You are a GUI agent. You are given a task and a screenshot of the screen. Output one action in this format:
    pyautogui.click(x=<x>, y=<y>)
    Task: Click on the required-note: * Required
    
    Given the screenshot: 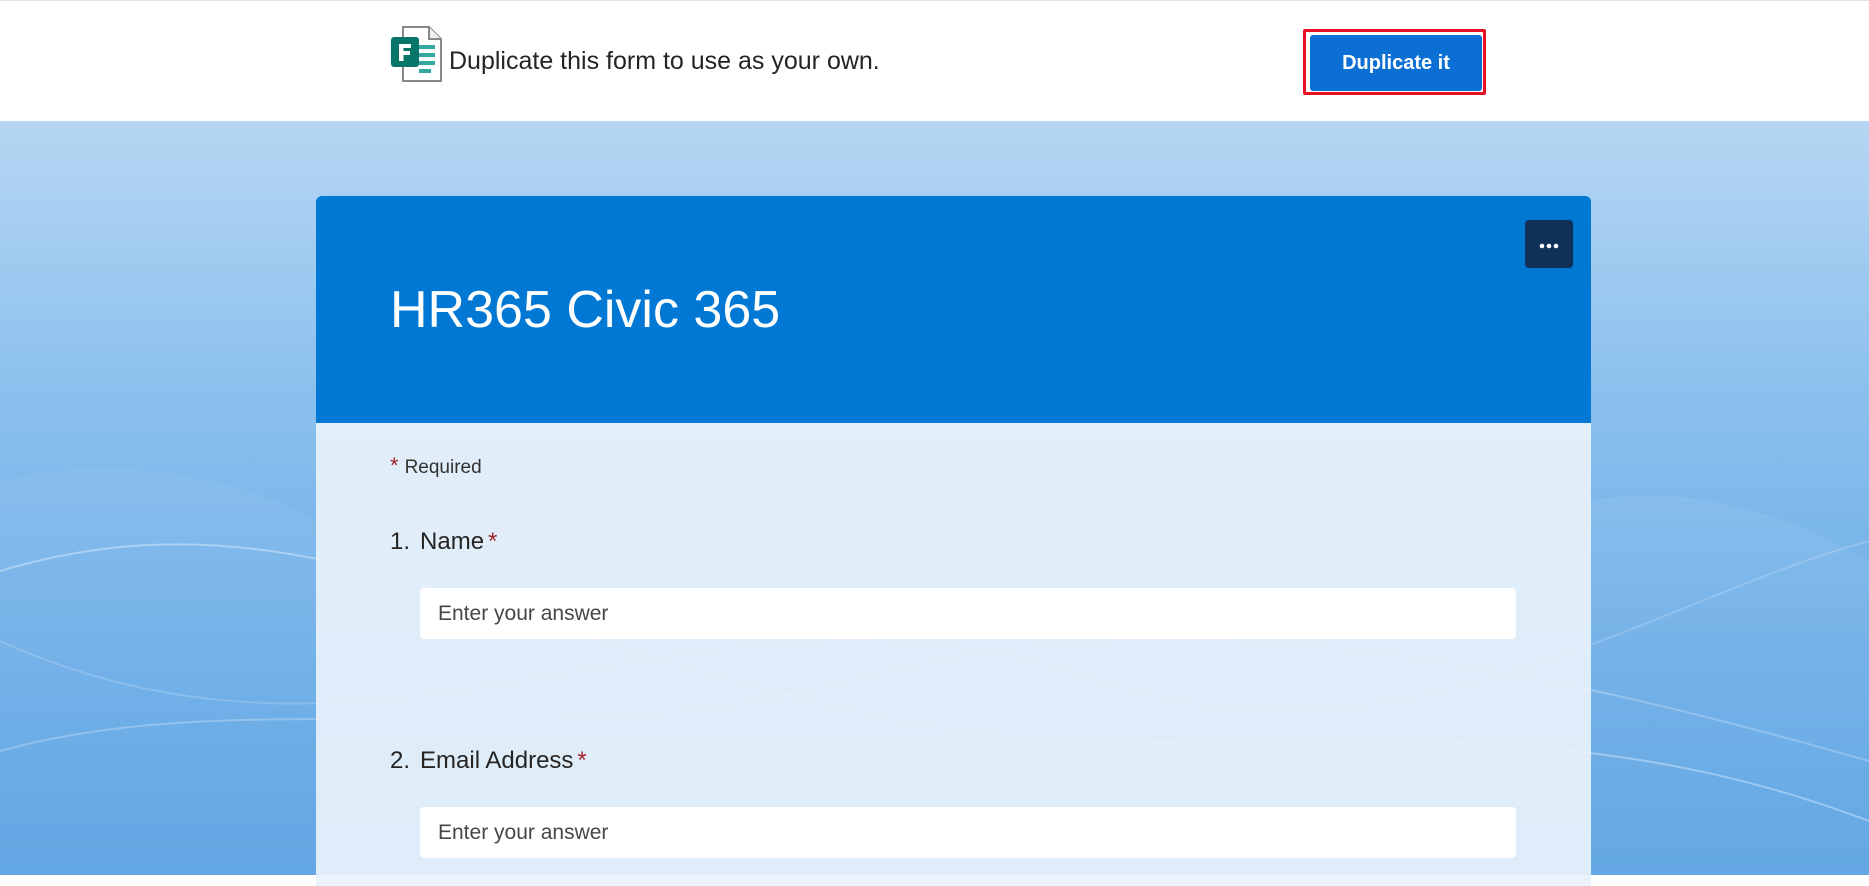 What is the action you would take?
    pyautogui.click(x=436, y=466)
    